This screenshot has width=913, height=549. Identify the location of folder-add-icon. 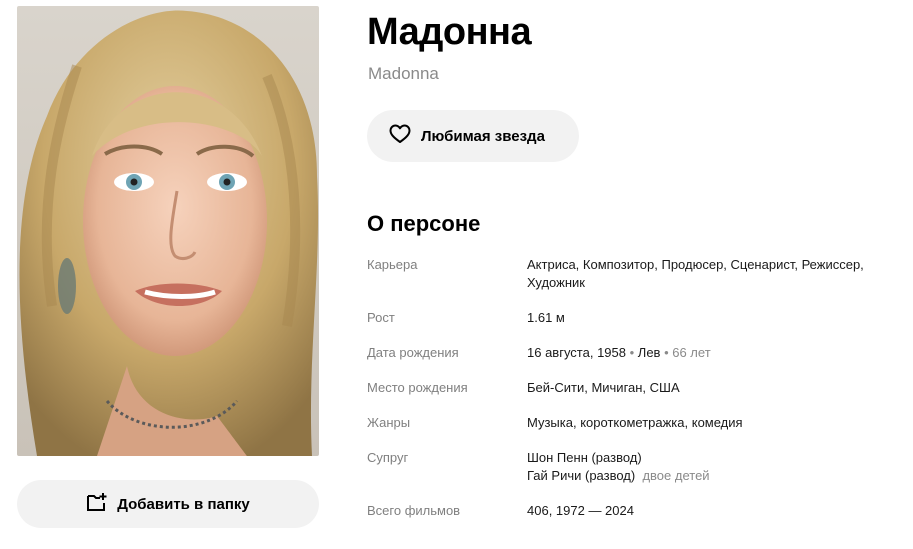
(97, 504).